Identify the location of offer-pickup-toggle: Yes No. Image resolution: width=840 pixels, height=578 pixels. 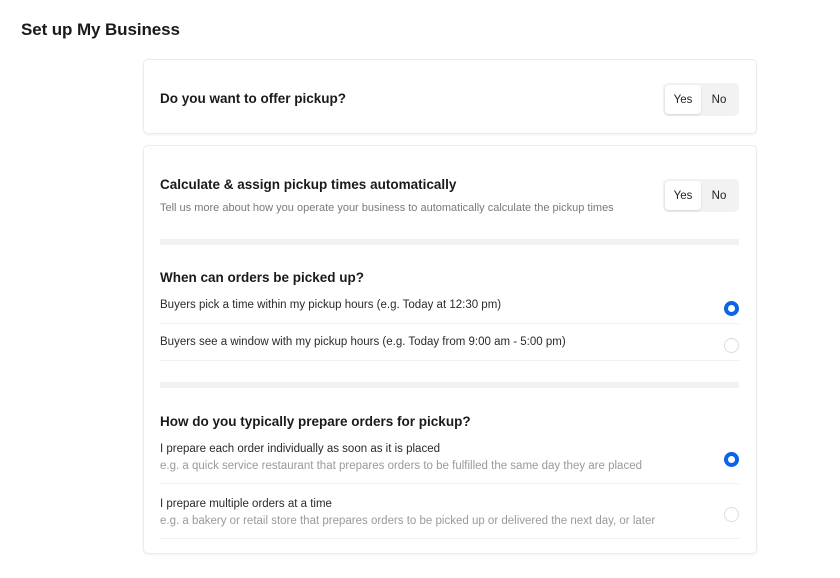
(701, 99).